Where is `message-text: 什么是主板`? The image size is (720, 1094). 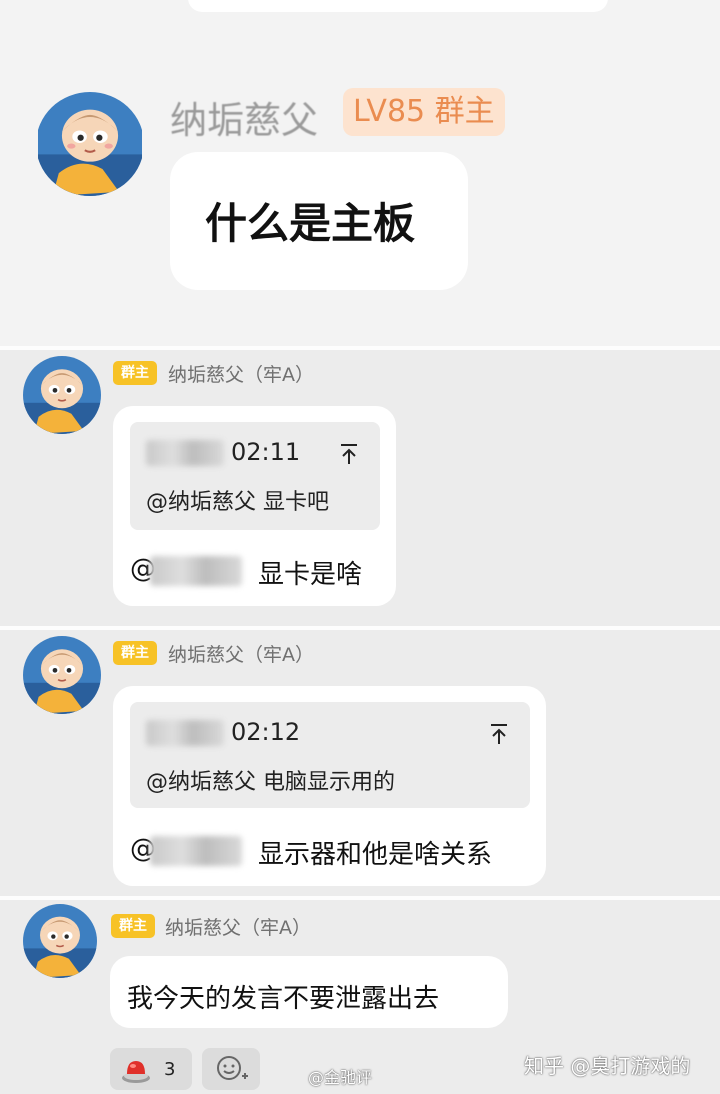 message-text: 什么是主板 is located at coordinates (310, 223).